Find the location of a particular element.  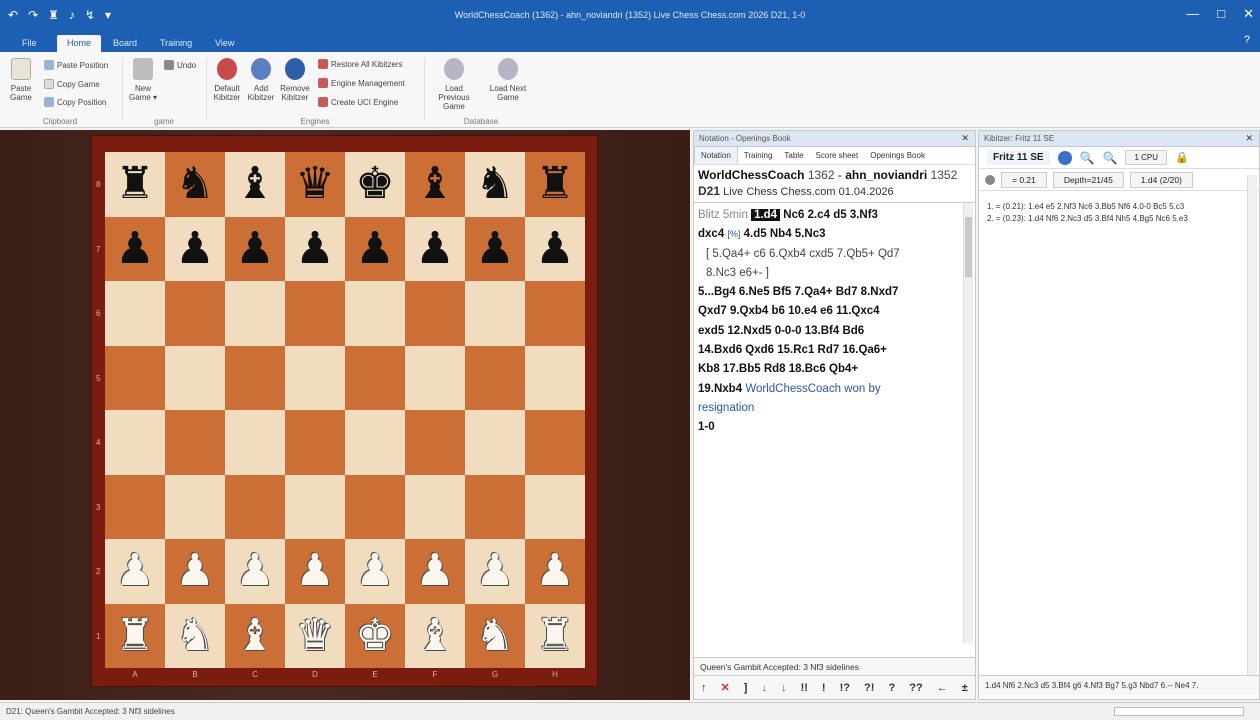

tab-table: Table is located at coordinates (793, 155).